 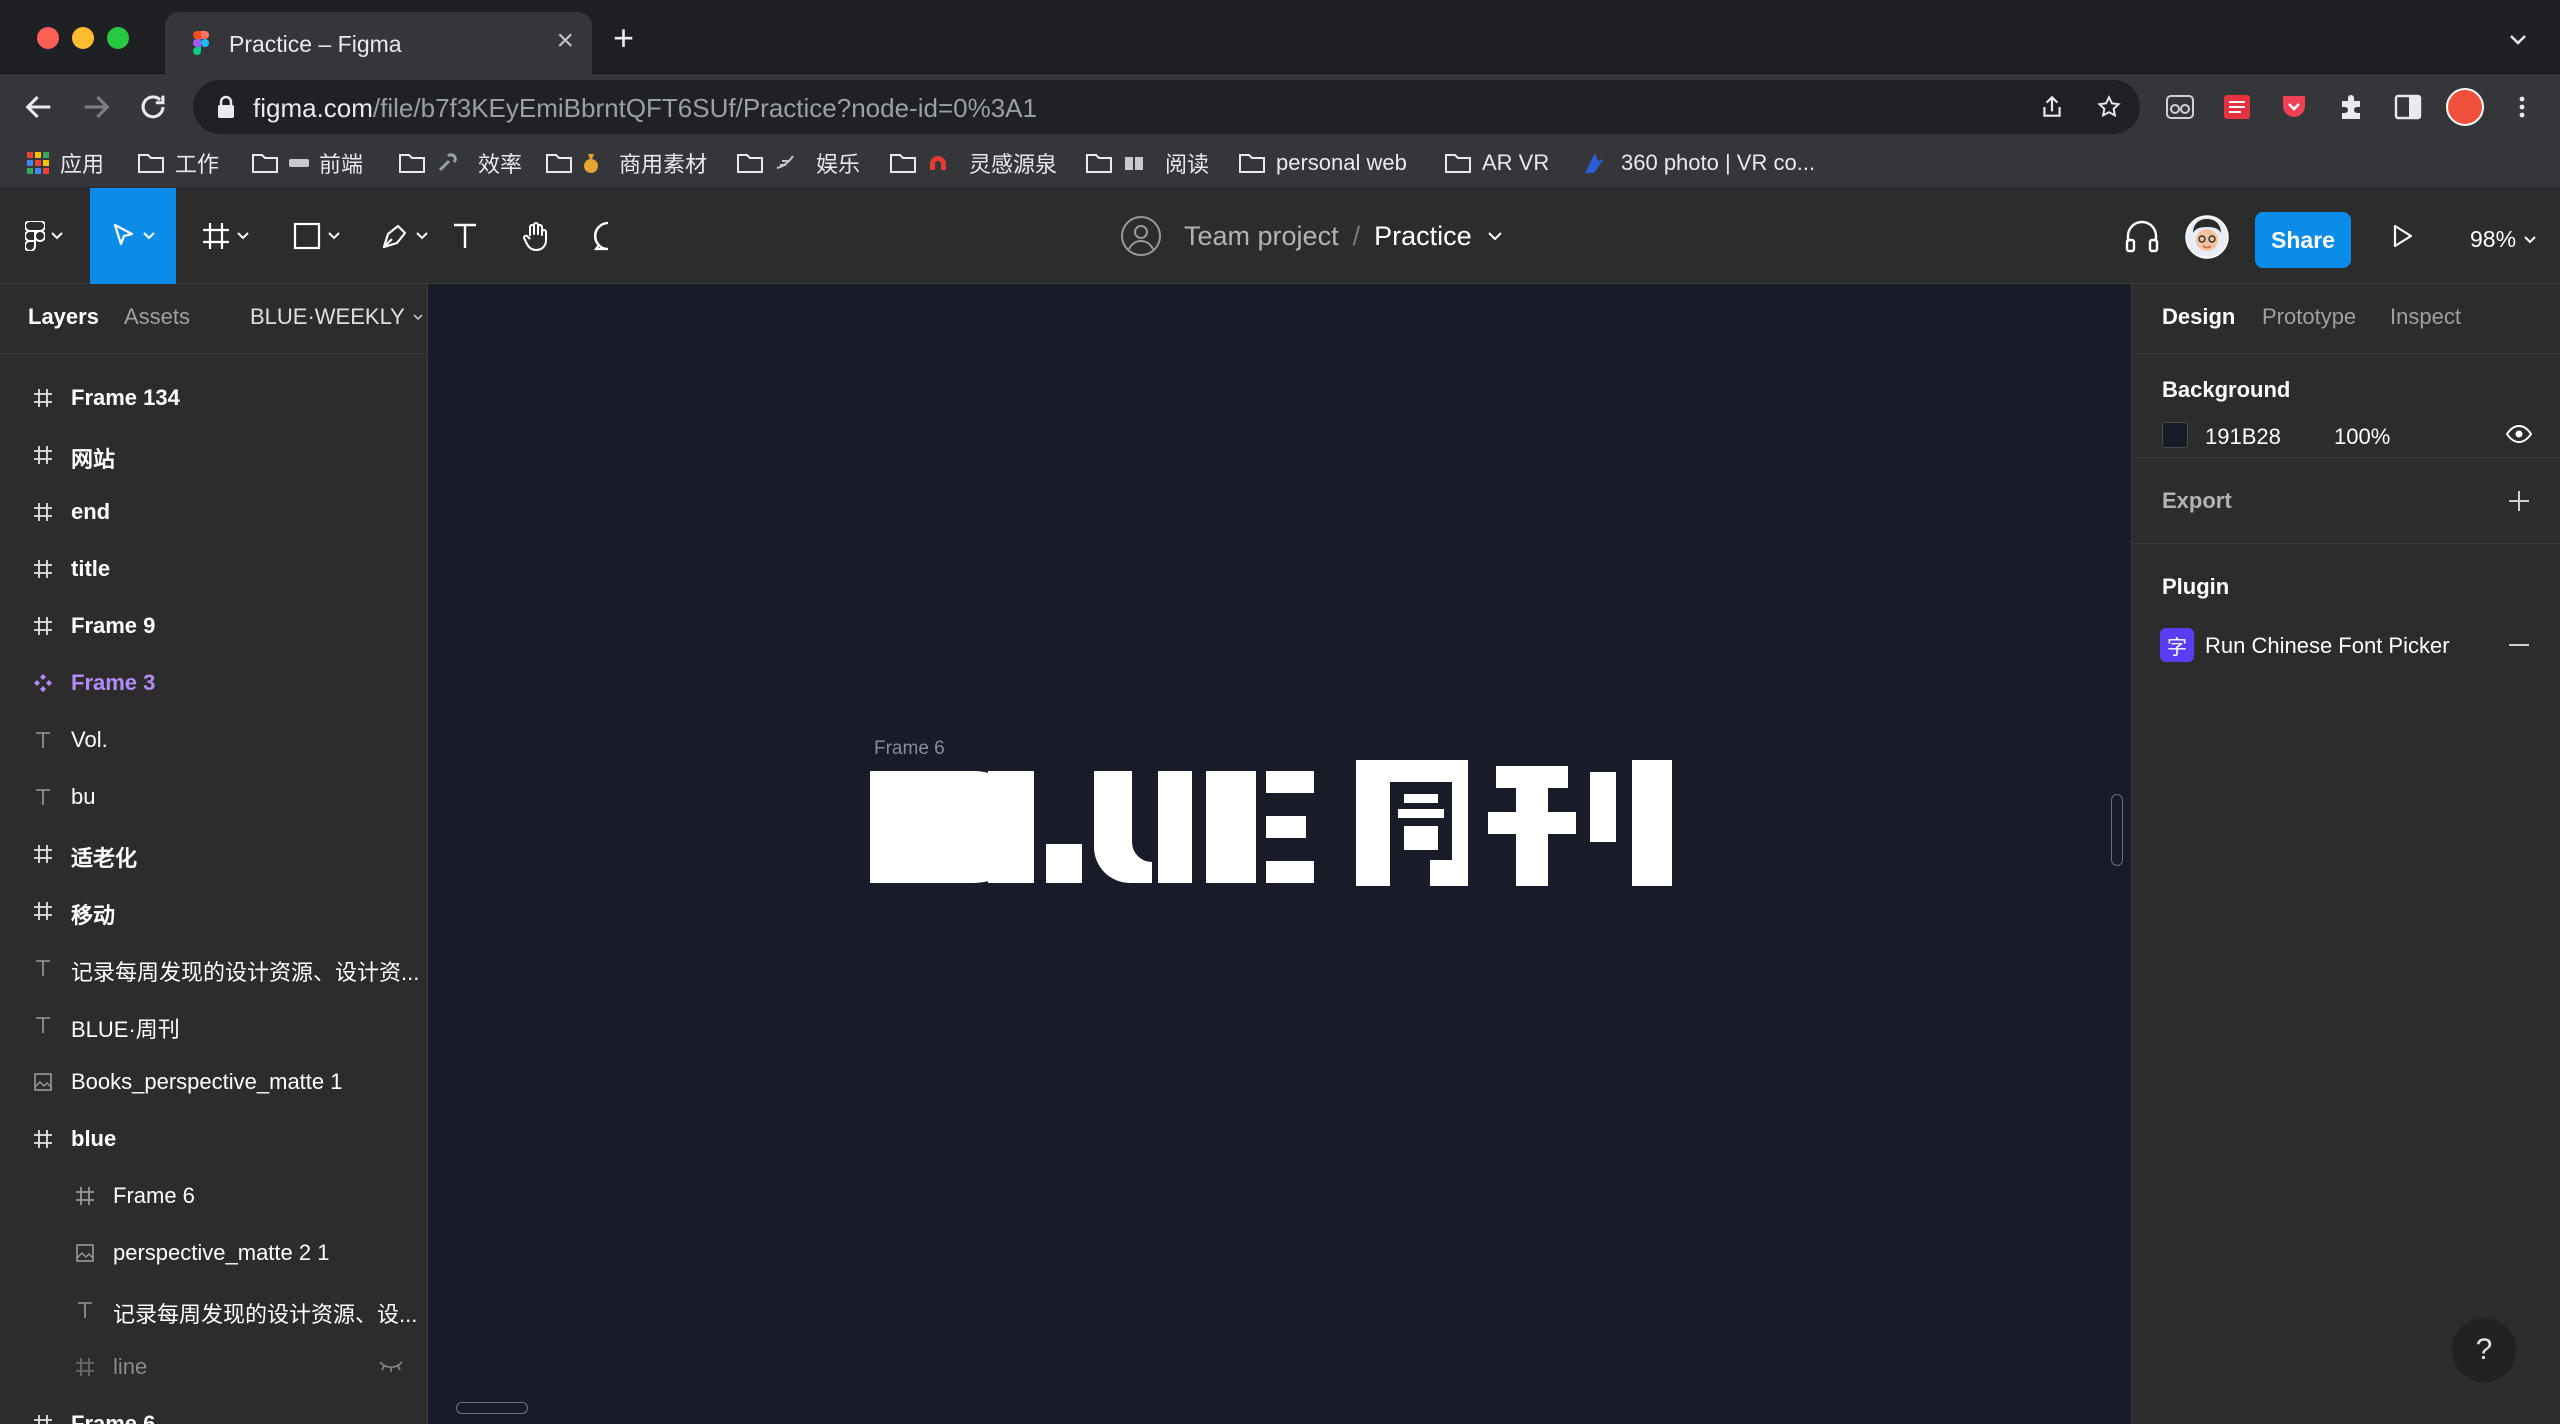 I want to click on layer-row: 网站, so click(x=213, y=455).